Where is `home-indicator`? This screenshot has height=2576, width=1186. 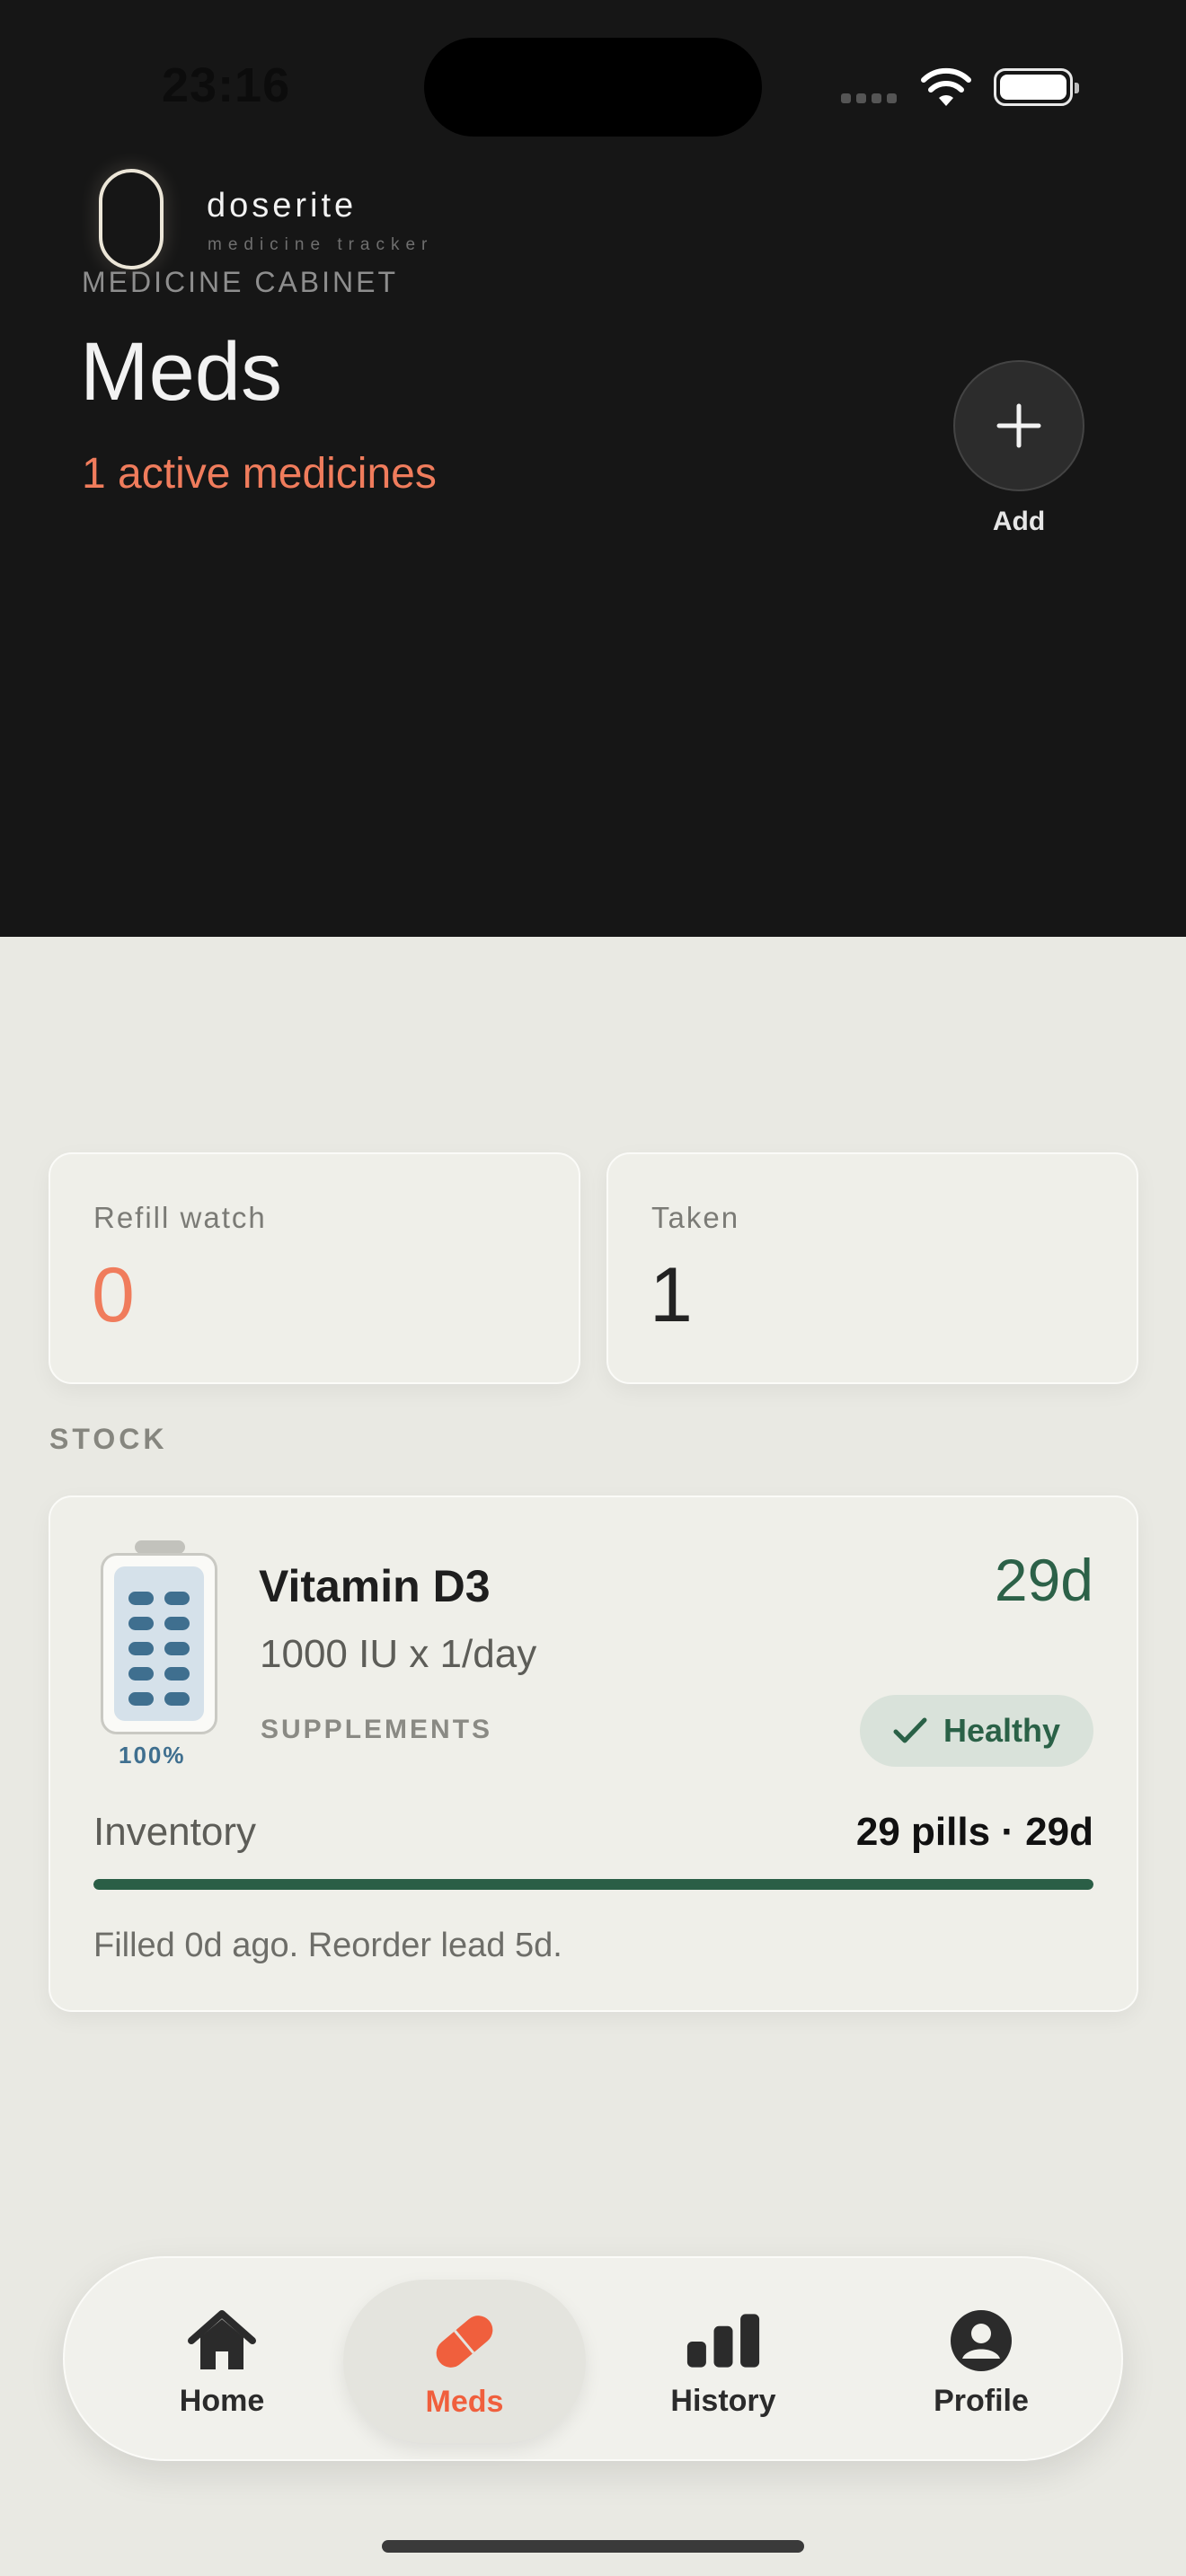
home-indicator is located at coordinates (593, 2546).